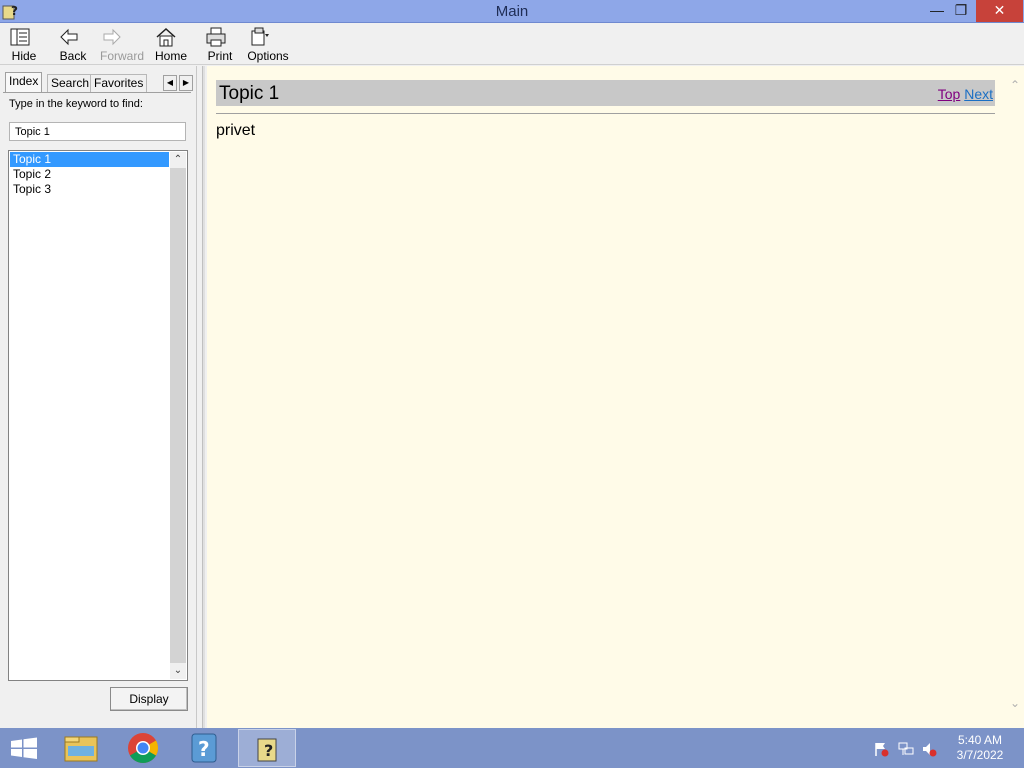 The width and height of the screenshot is (1024, 768). What do you see at coordinates (178, 415) in the screenshot?
I see `topic-list-scrollbar: ⌃ ⌄` at bounding box center [178, 415].